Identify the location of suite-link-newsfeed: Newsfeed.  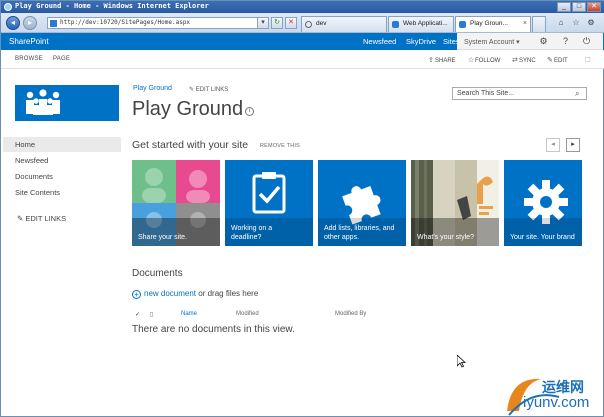
(379, 41).